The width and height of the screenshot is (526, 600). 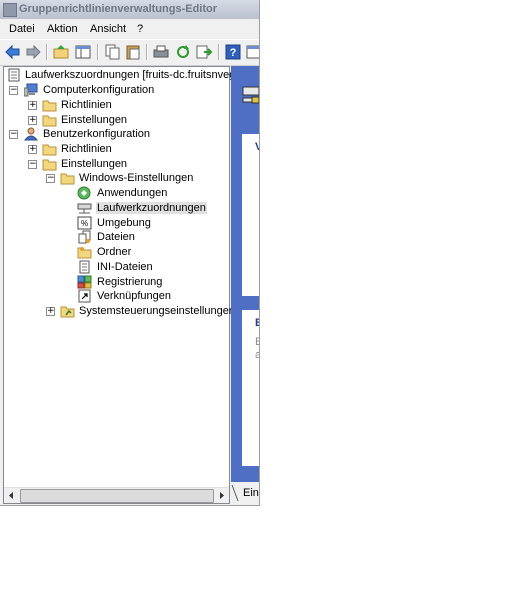 I want to click on view-tabs: Eins, so click(x=245, y=493).